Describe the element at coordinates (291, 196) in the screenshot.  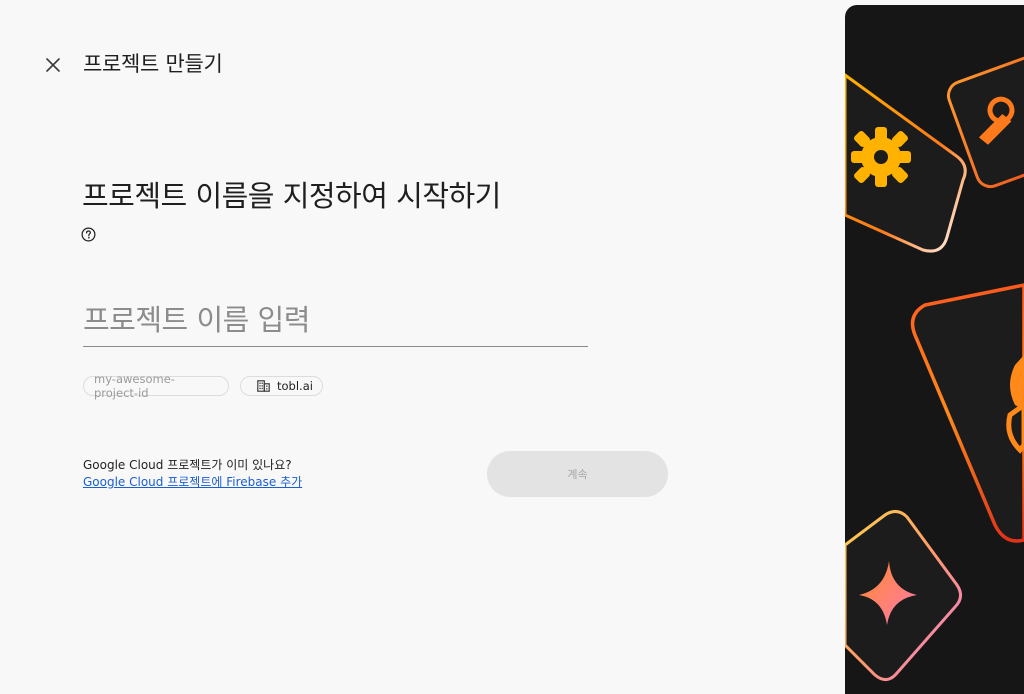
I see `headline: 프로젝트 이름을 지정하여 시작하기` at that location.